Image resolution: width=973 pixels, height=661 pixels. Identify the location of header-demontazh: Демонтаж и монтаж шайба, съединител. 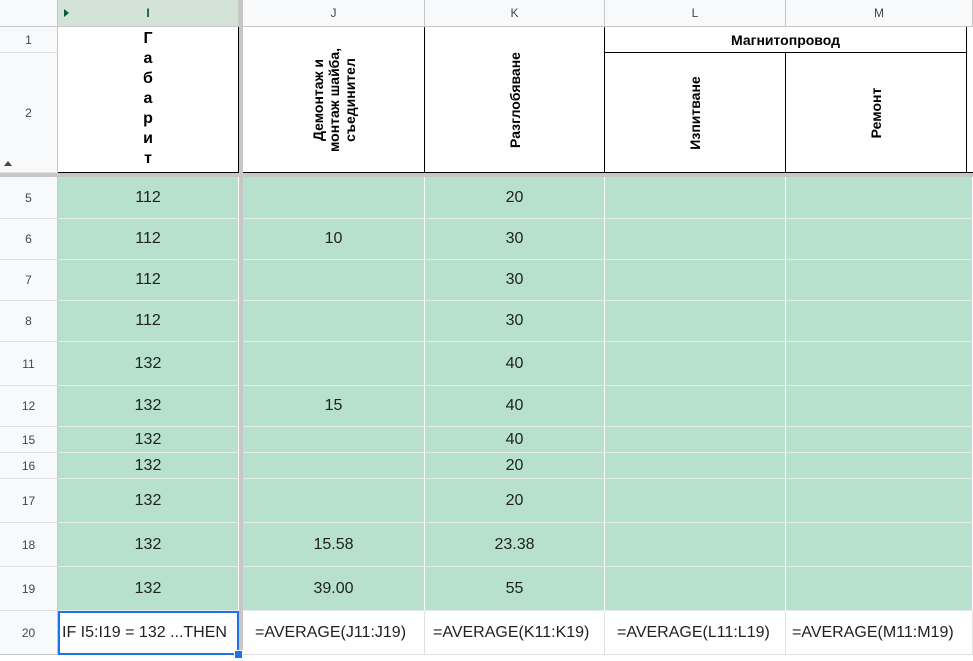
(334, 100).